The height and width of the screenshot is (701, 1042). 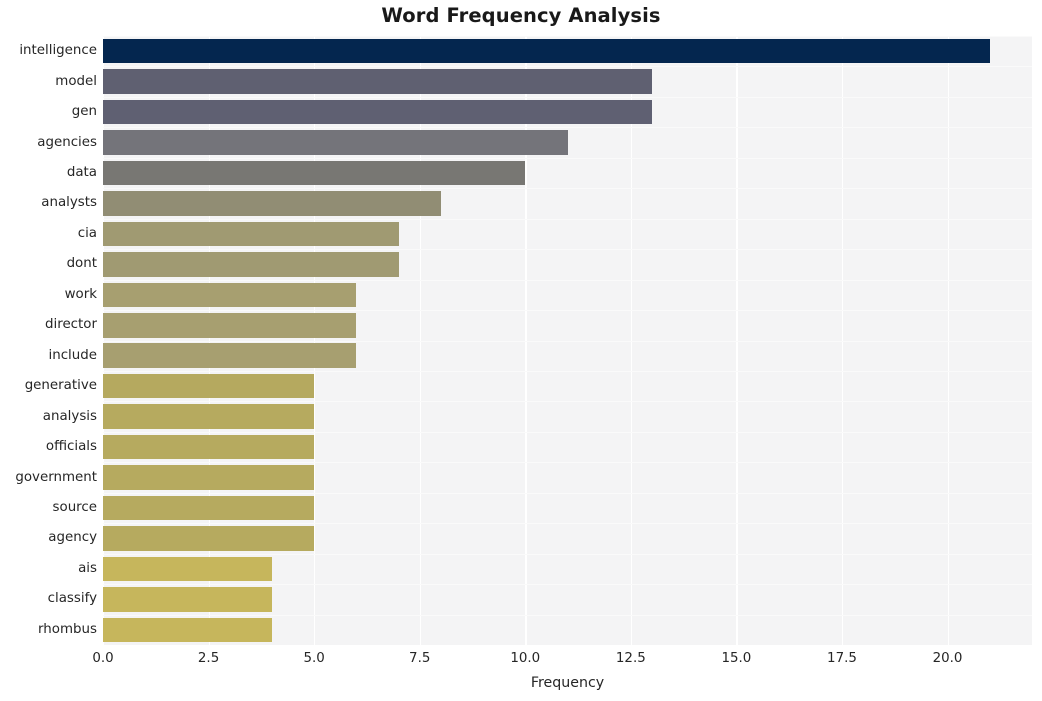 I want to click on x-tick-label: 20.0, so click(x=947, y=658).